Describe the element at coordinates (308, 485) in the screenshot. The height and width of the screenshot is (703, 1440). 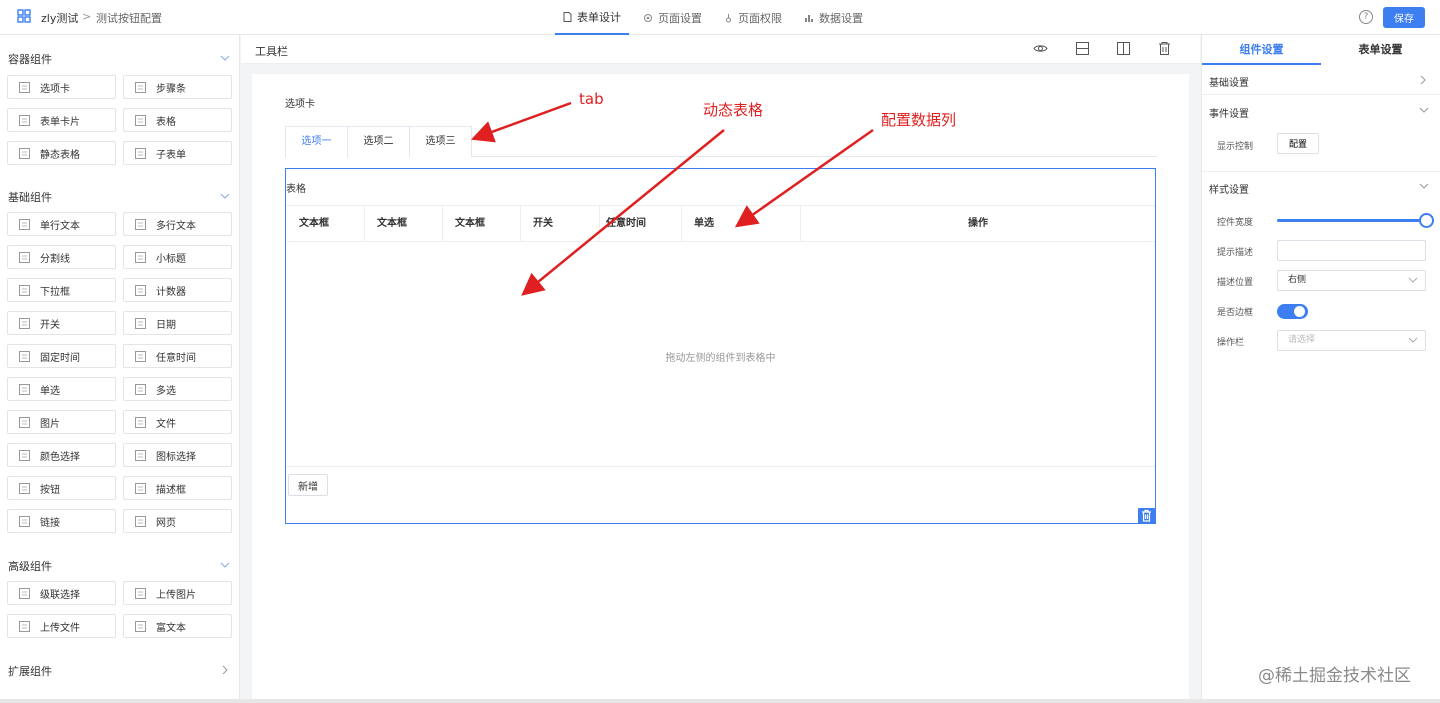
I see `add-row-button: 新增` at that location.